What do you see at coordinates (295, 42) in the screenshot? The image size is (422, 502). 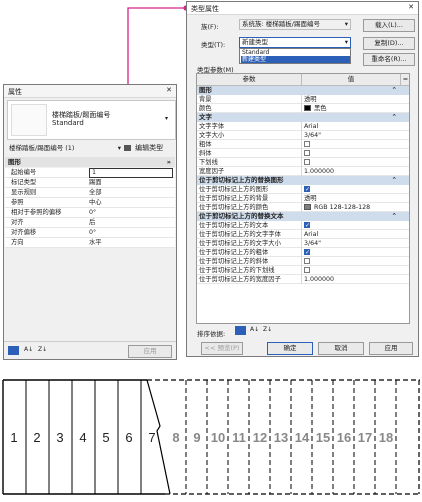 I see `type-select: 新建类型 ▾` at bounding box center [295, 42].